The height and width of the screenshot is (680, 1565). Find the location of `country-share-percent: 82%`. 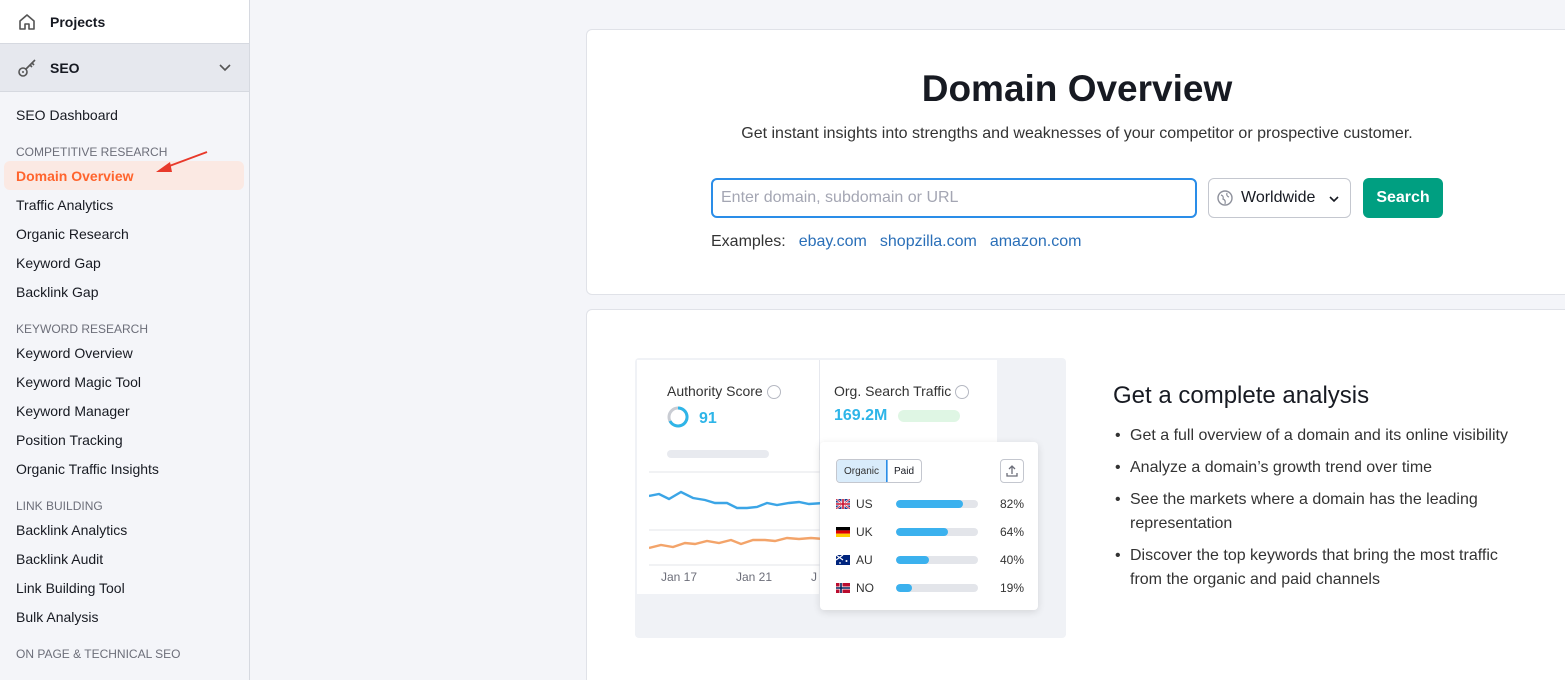

country-share-percent: 82% is located at coordinates (1011, 504).